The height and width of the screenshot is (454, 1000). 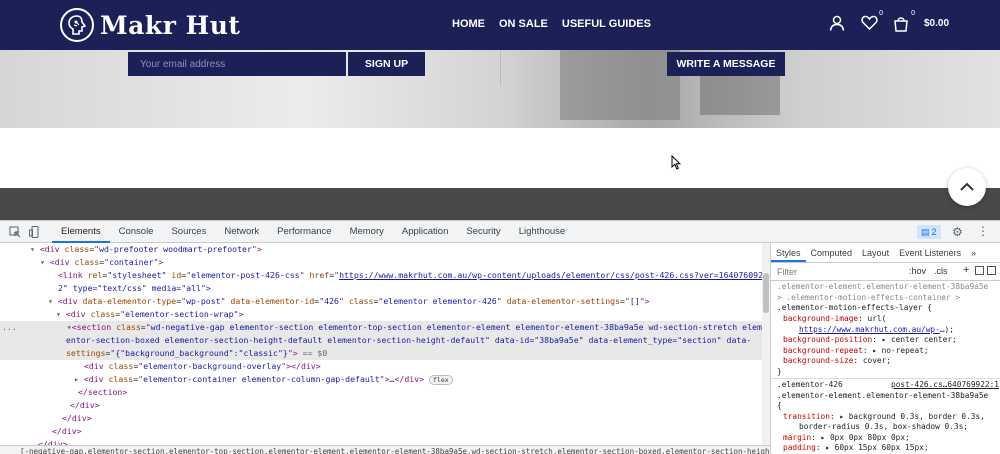 I want to click on tab-security: Security, so click(x=483, y=232).